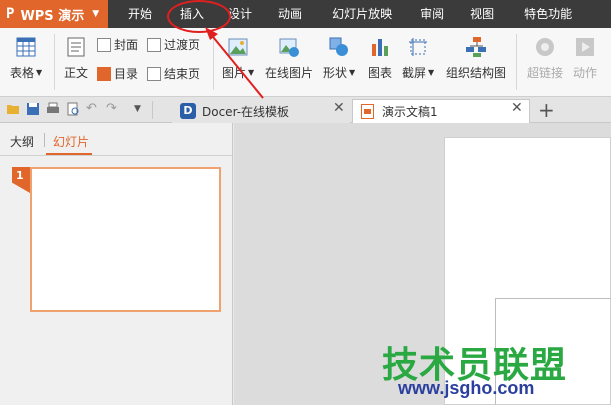 Image resolution: width=611 pixels, height=405 pixels. Describe the element at coordinates (154, 73) in the screenshot. I see `end-icon` at that location.